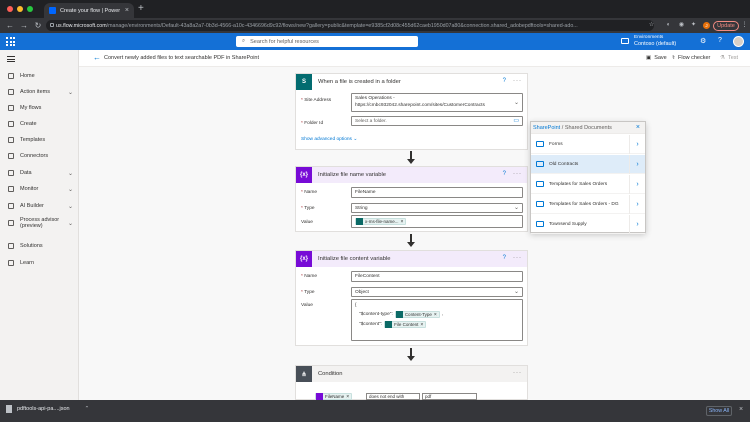  What do you see at coordinates (327, 41) in the screenshot?
I see `search-input: ⌕ Search for helpful resources` at bounding box center [327, 41].